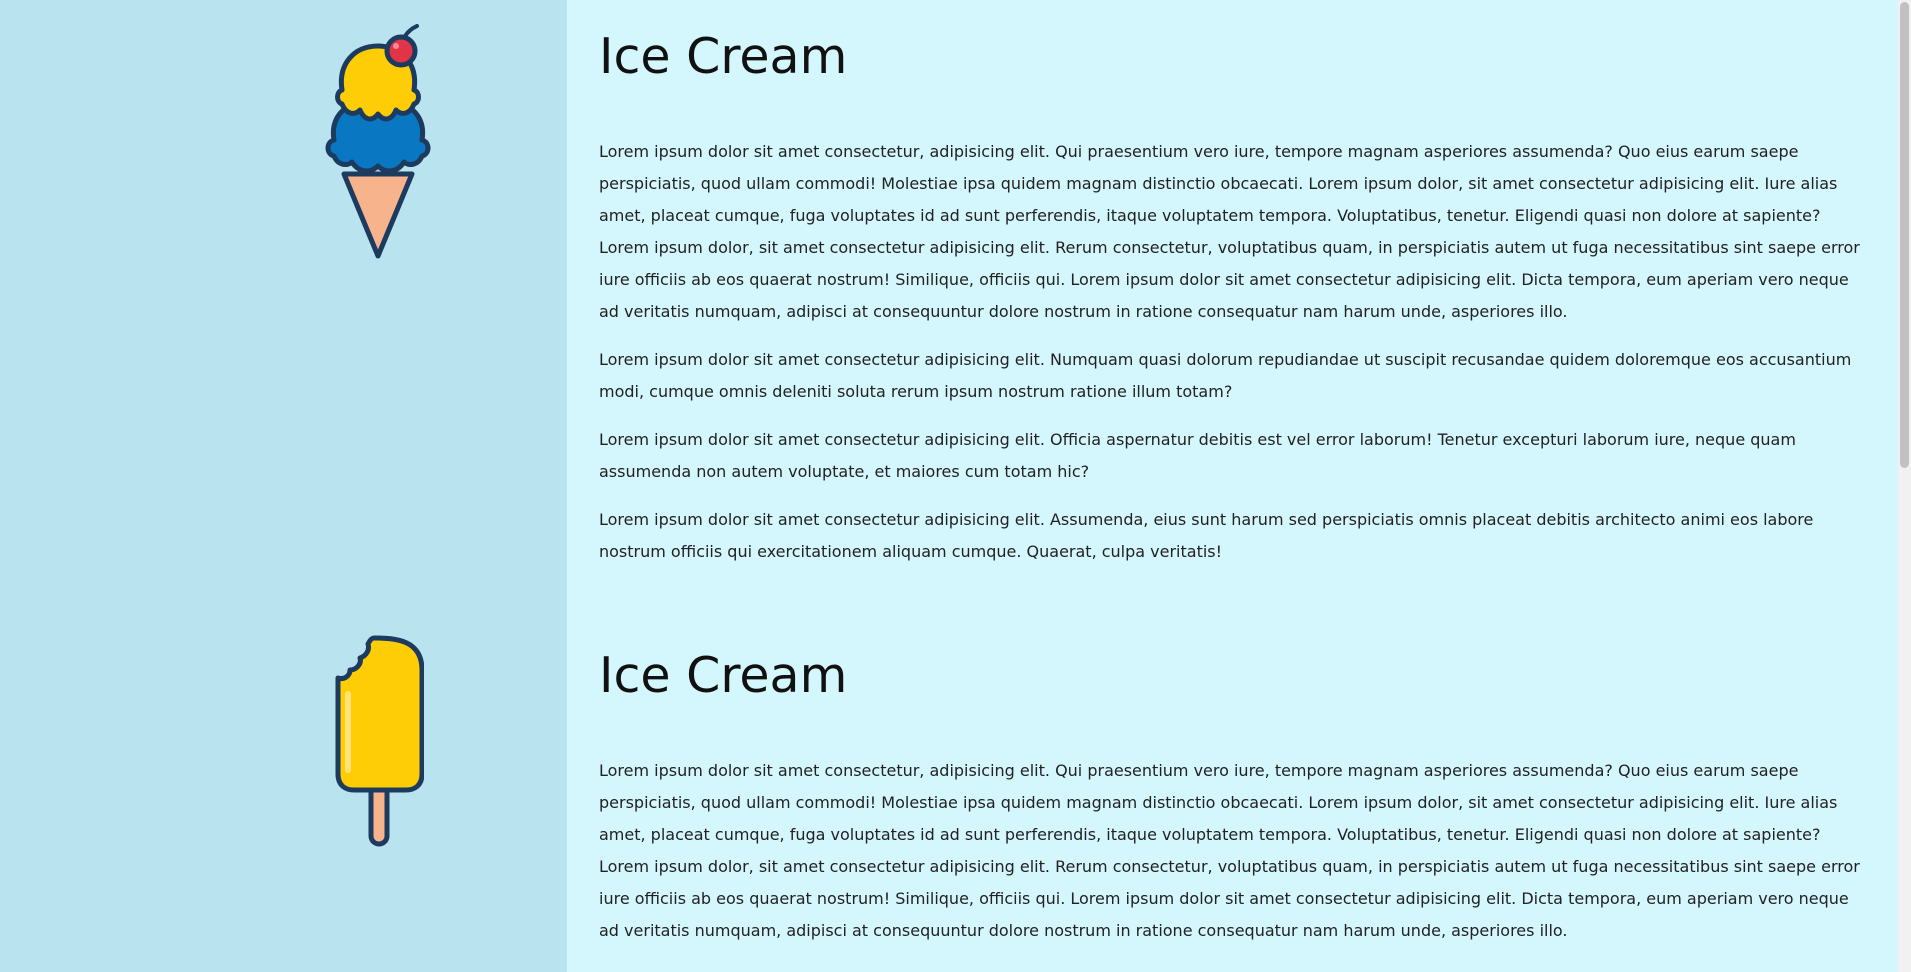 This screenshot has height=972, width=1911. What do you see at coordinates (1904, 486) in the screenshot?
I see `vertical-scrollbar` at bounding box center [1904, 486].